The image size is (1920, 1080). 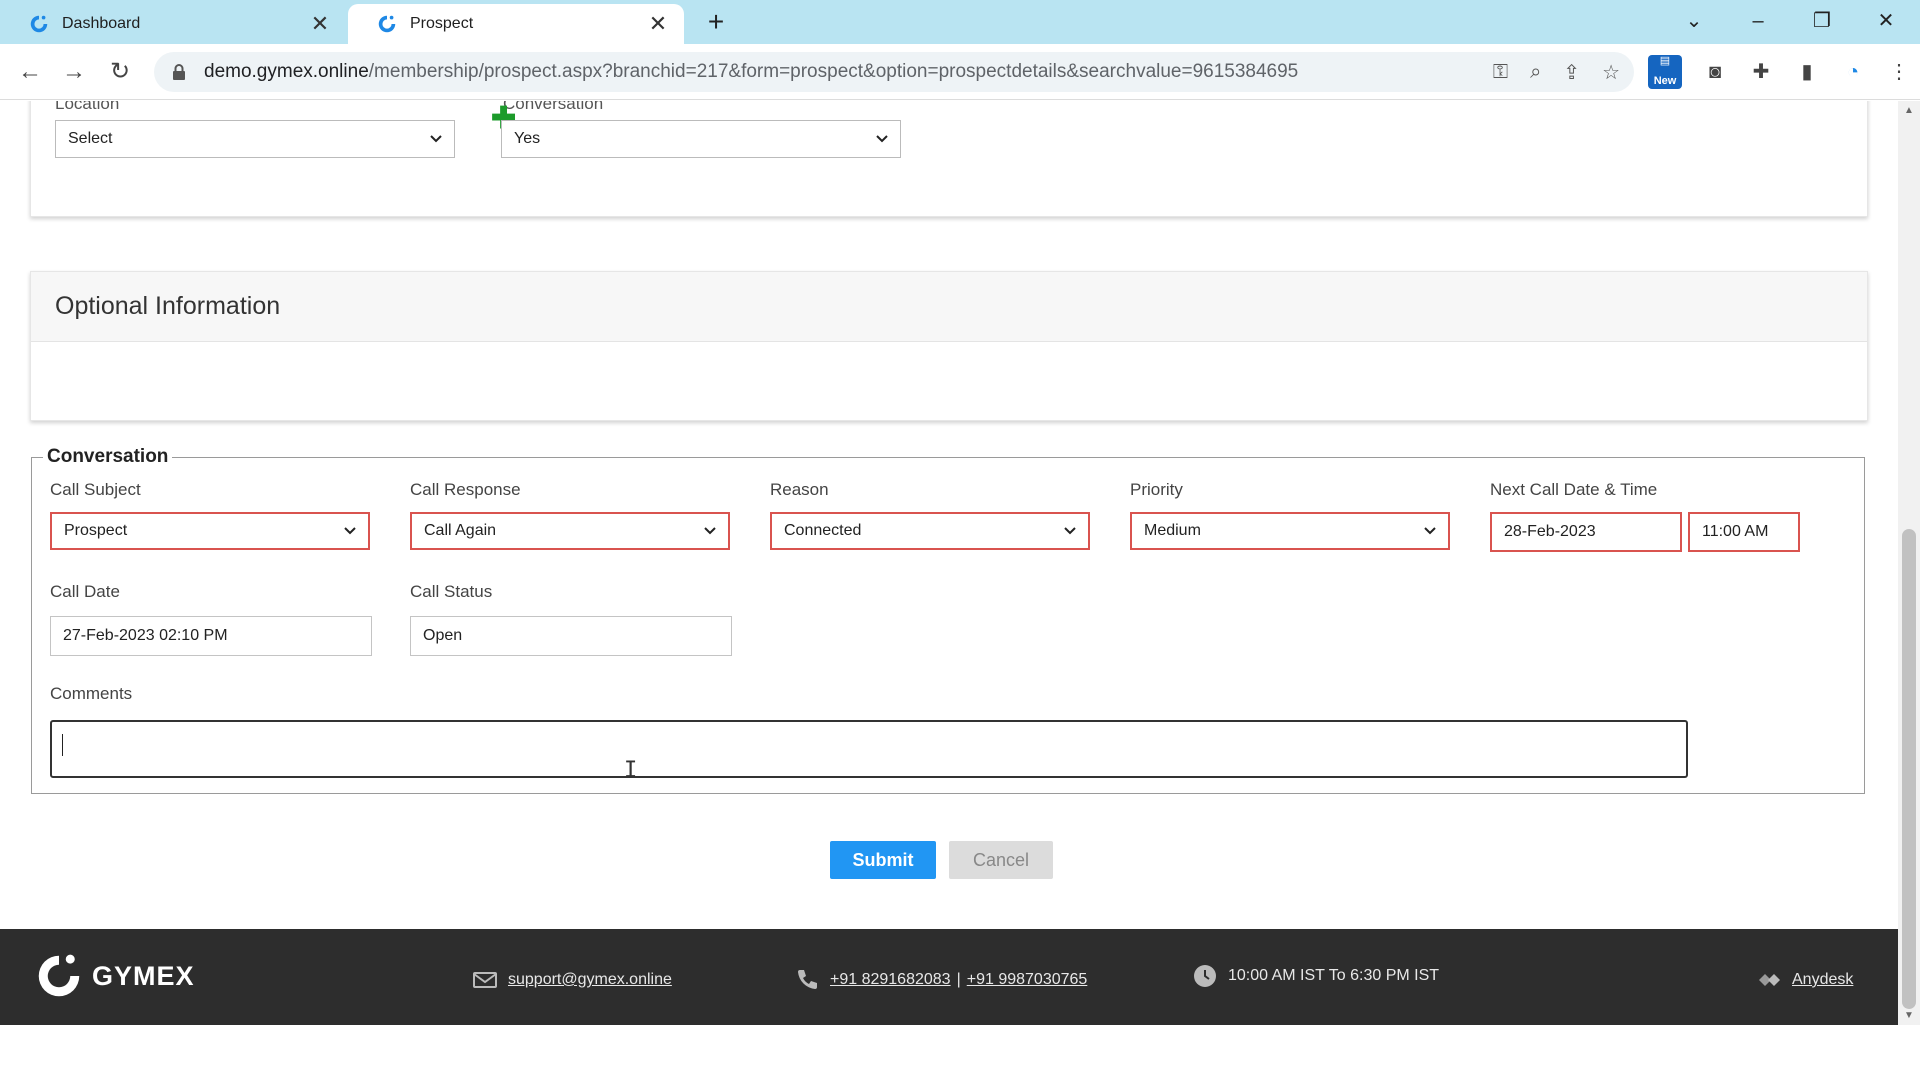 I want to click on ibeam-cursor-icon: I, so click(x=631, y=770).